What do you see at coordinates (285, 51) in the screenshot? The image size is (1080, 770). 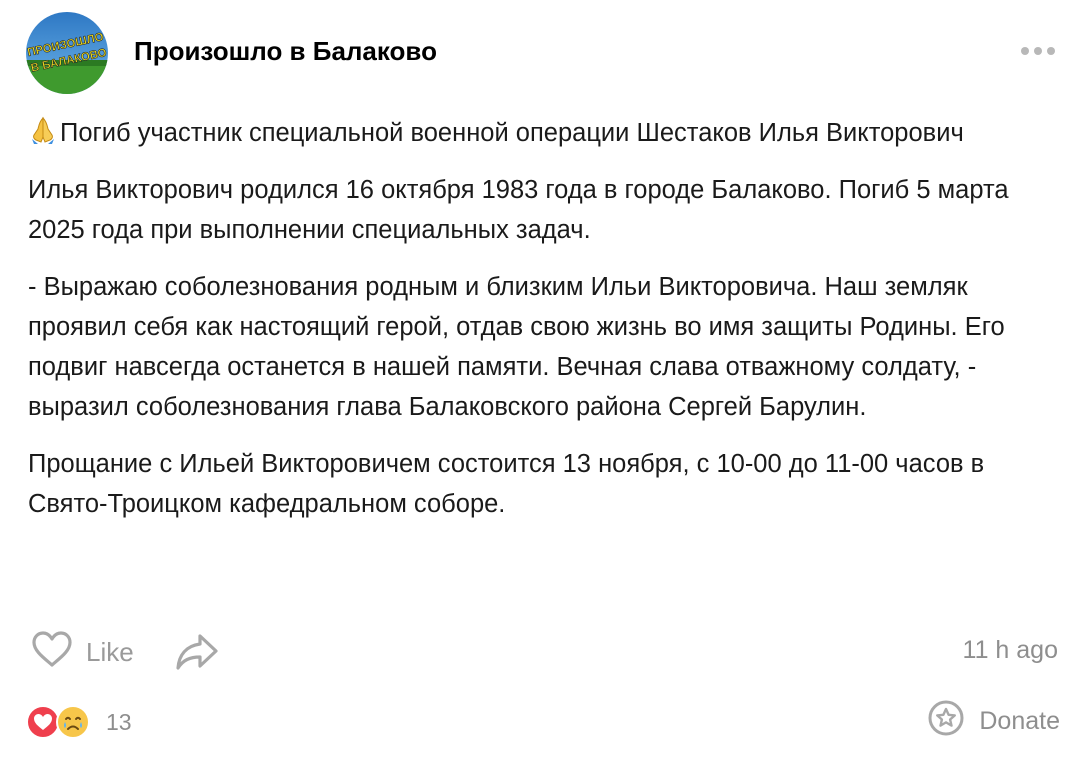 I see `channel-name: Произошло в Балаково` at bounding box center [285, 51].